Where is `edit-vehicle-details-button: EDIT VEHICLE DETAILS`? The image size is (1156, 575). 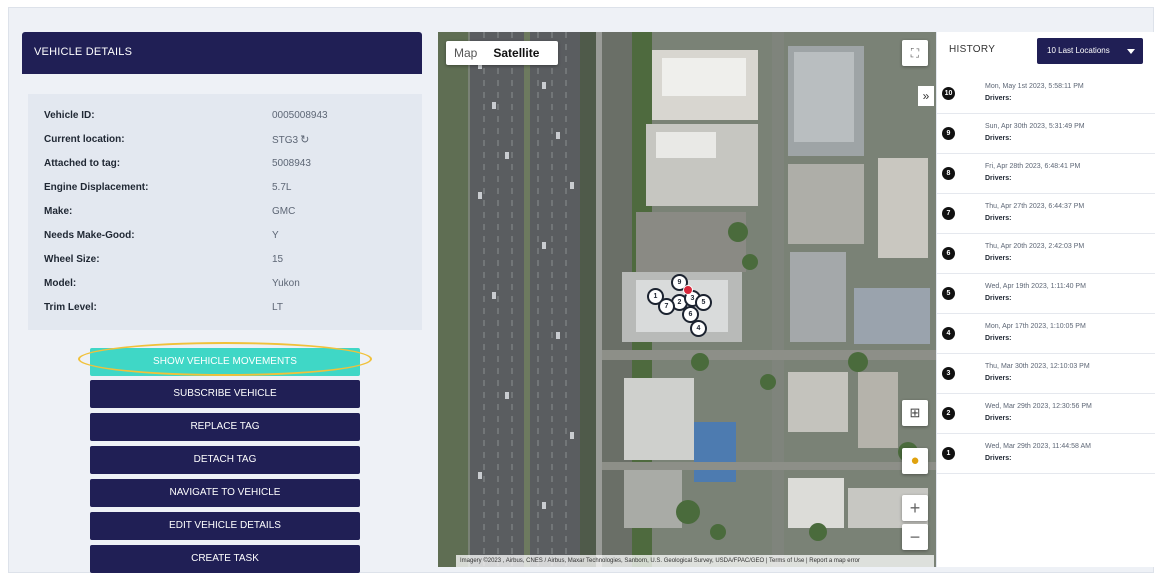
edit-vehicle-details-button: EDIT VEHICLE DETAILS is located at coordinates (225, 526).